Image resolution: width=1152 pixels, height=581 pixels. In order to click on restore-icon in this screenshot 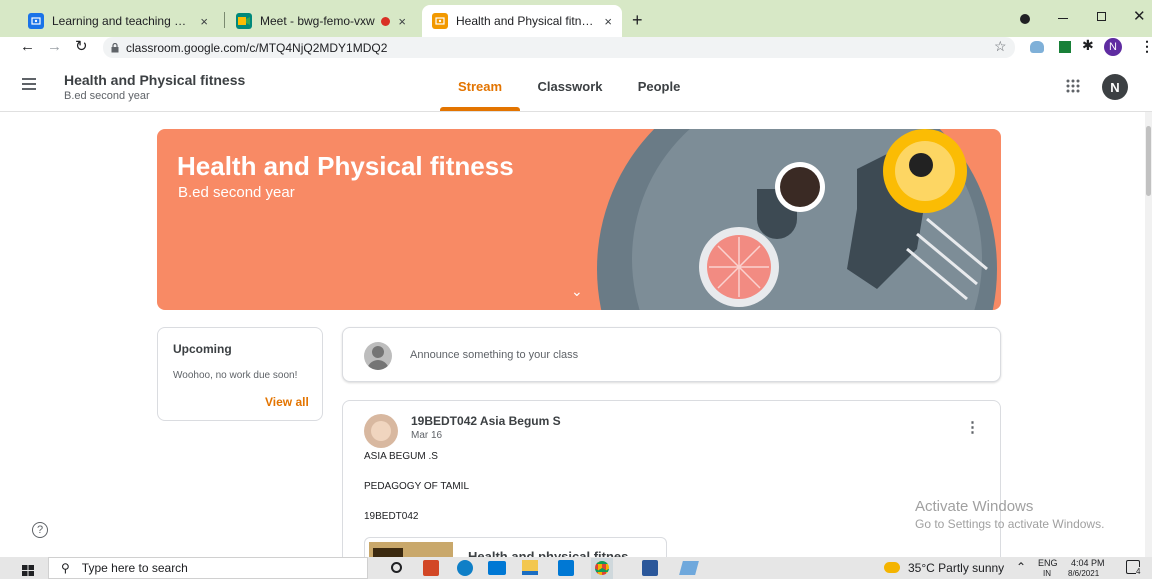, I will do `click(1101, 16)`.